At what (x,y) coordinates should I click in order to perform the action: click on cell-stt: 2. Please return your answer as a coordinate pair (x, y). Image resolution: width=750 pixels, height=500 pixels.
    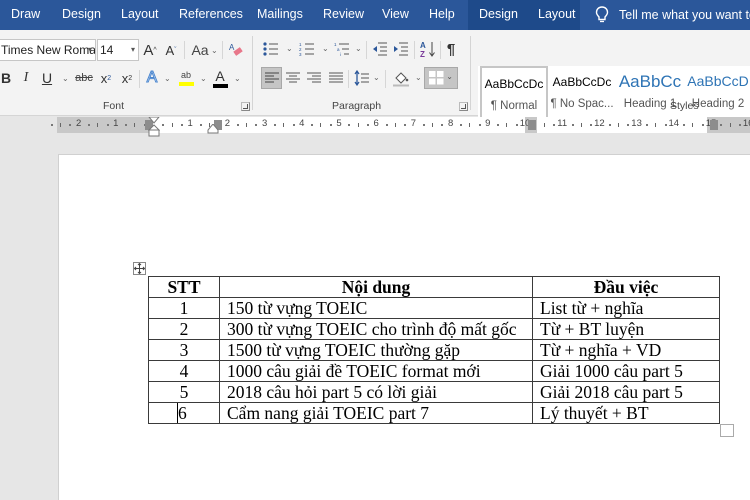
    Looking at the image, I should click on (184, 329).